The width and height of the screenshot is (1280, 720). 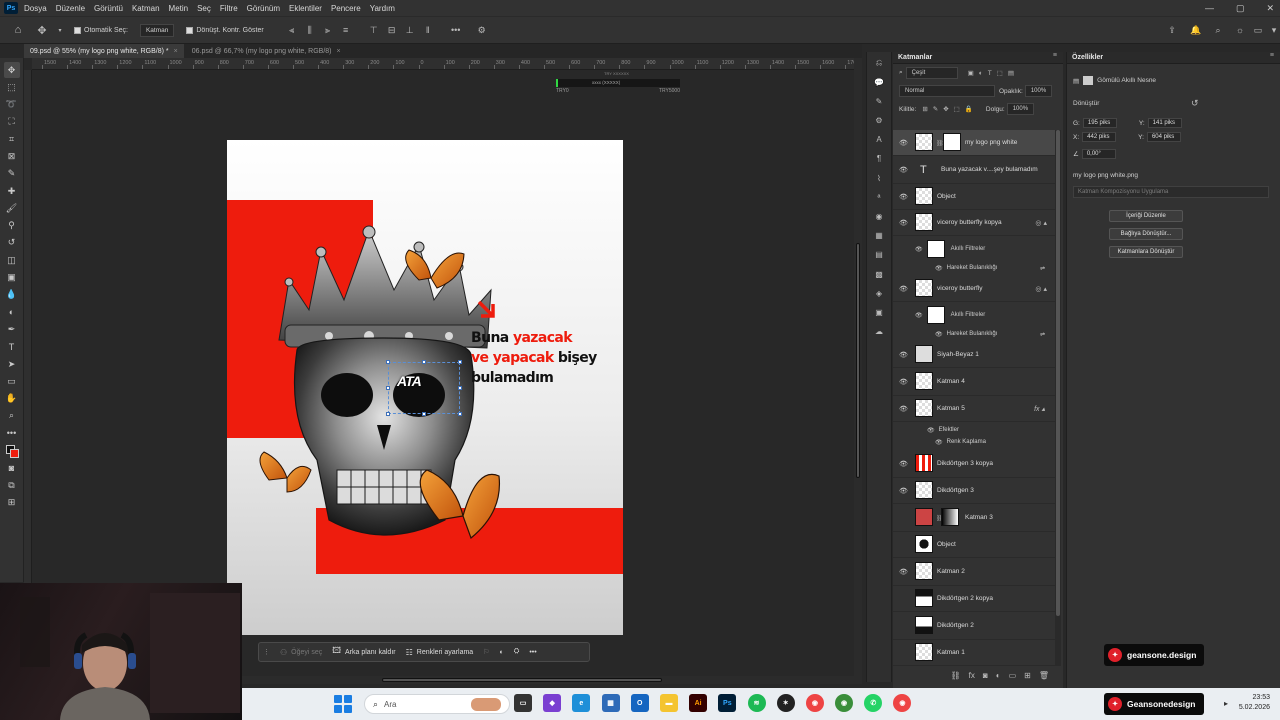 I want to click on background-color, so click(x=14, y=453).